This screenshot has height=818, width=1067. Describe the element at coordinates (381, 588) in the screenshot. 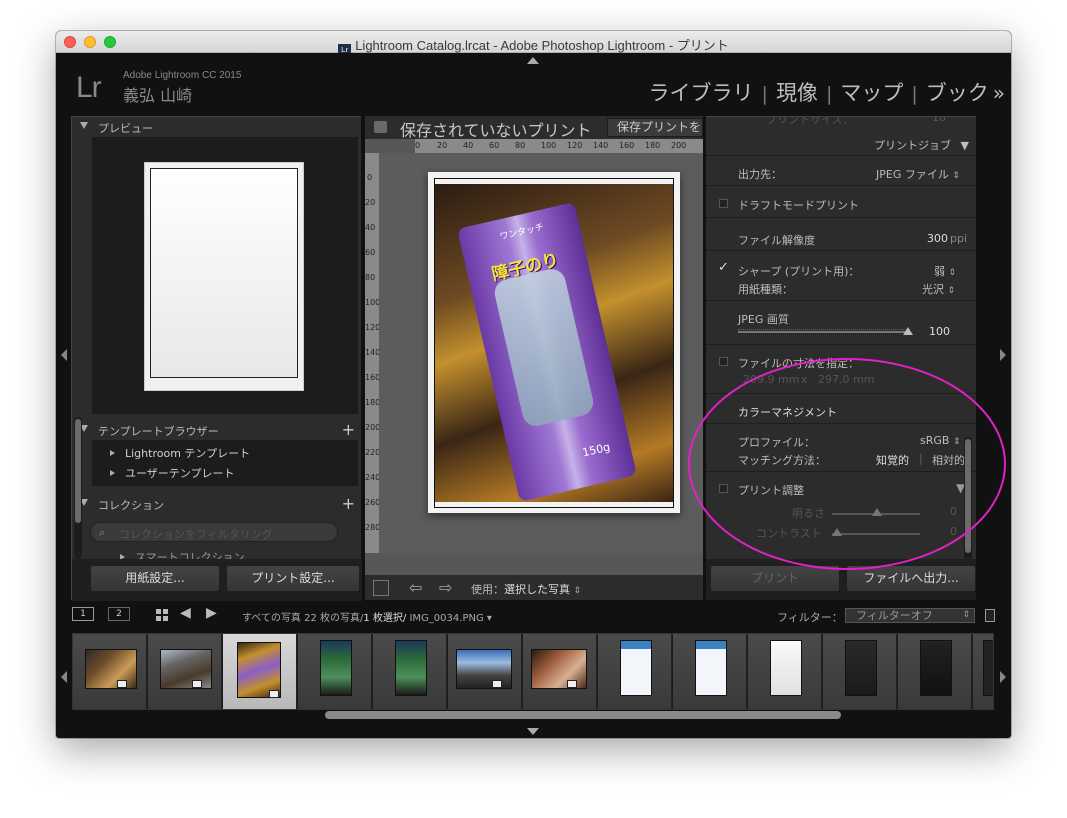

I see `page-view-toggle` at that location.